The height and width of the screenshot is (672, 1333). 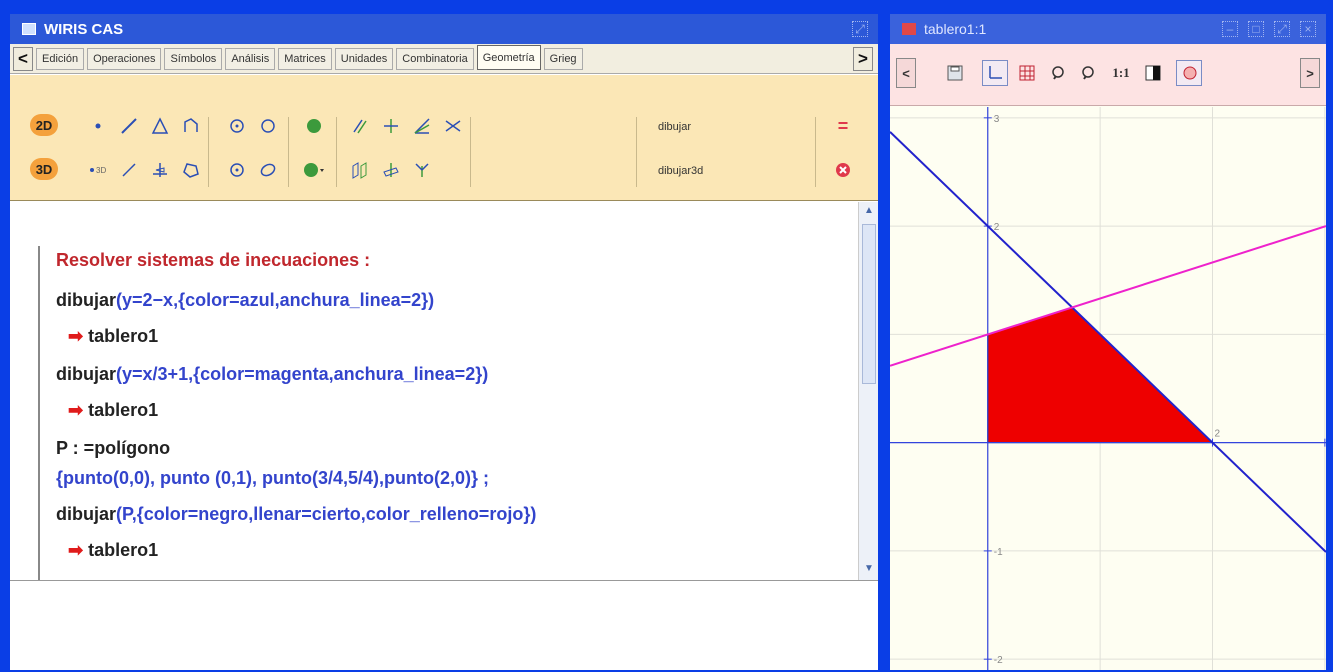 What do you see at coordinates (250, 59) in the screenshot?
I see `tab-analisis: Análisis` at bounding box center [250, 59].